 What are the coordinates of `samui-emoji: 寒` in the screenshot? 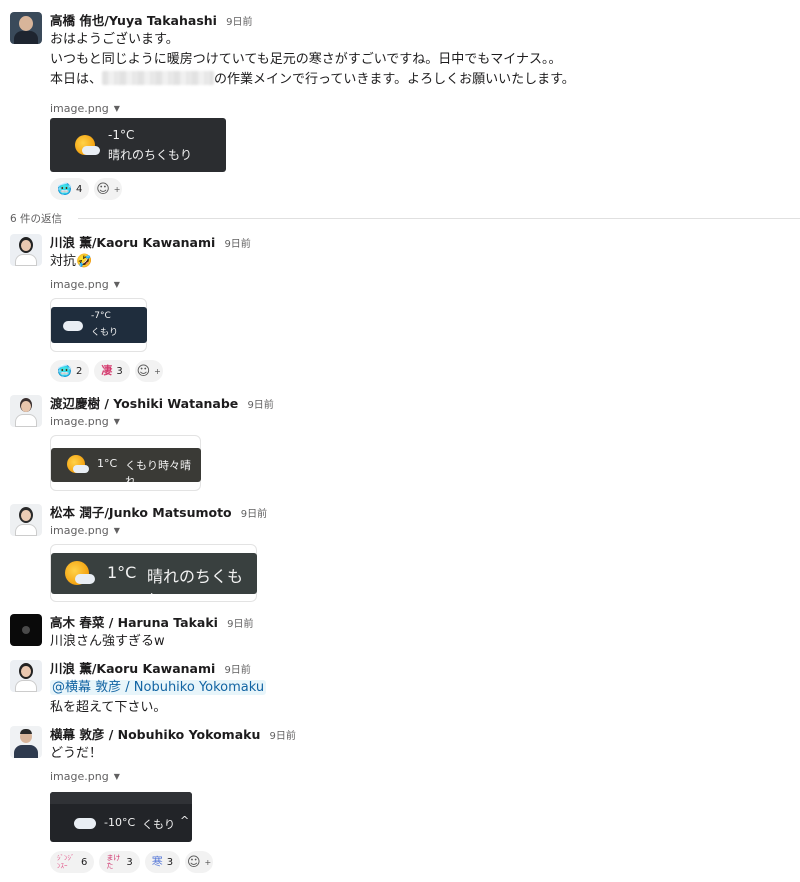 It's located at (157, 861).